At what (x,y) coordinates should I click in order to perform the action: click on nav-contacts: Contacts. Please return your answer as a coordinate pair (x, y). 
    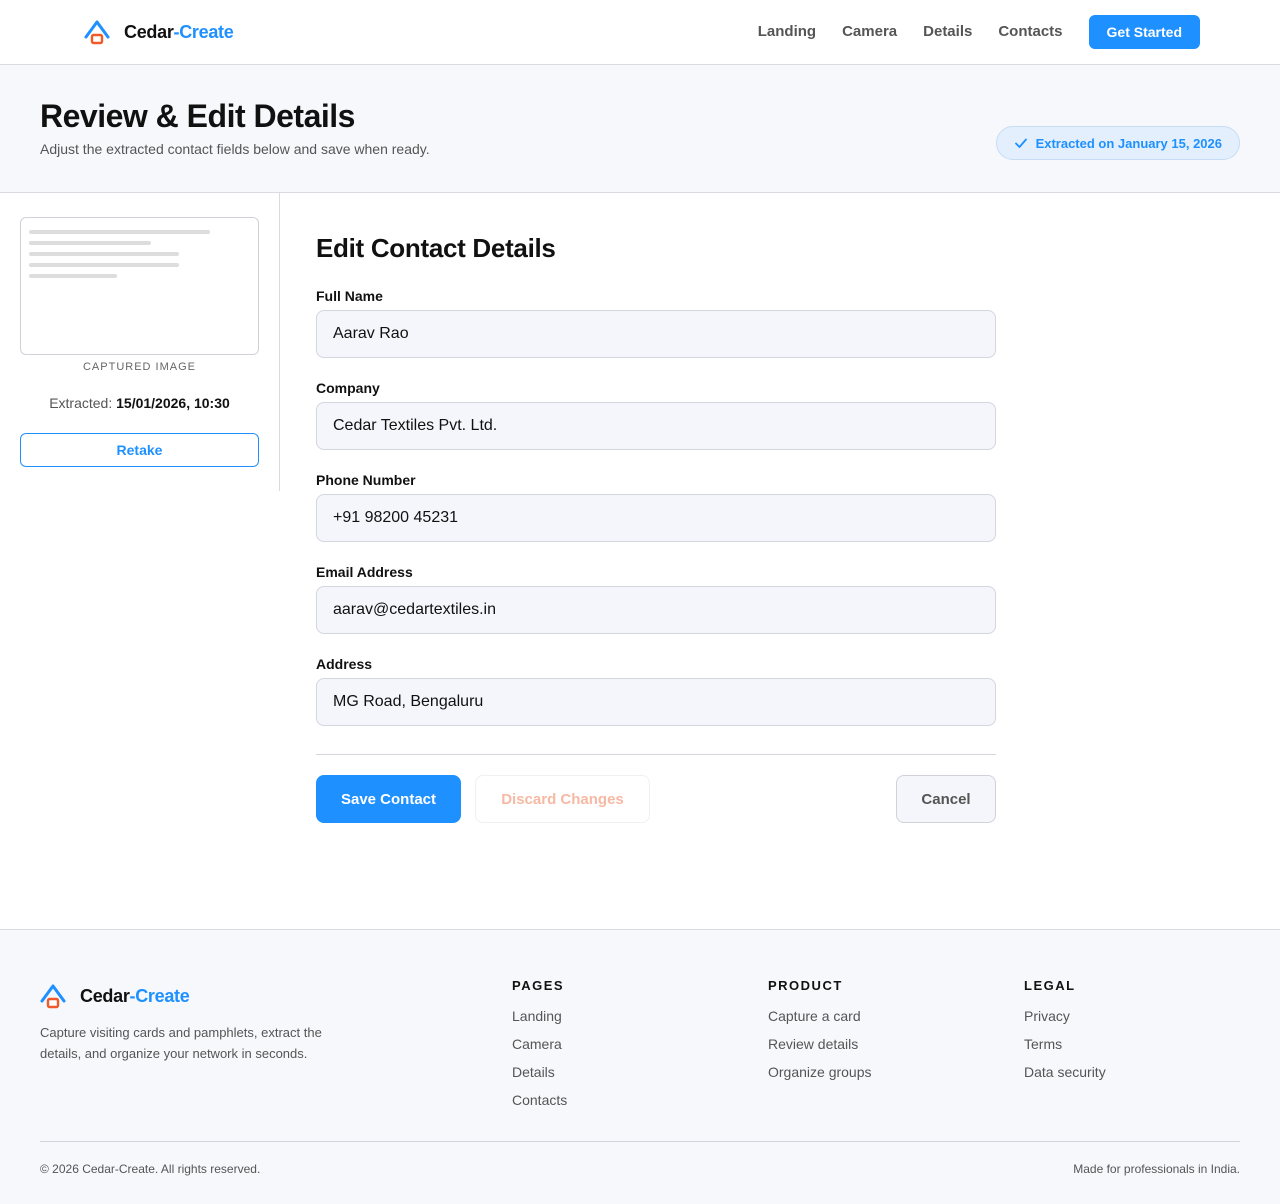
    Looking at the image, I should click on (1030, 32).